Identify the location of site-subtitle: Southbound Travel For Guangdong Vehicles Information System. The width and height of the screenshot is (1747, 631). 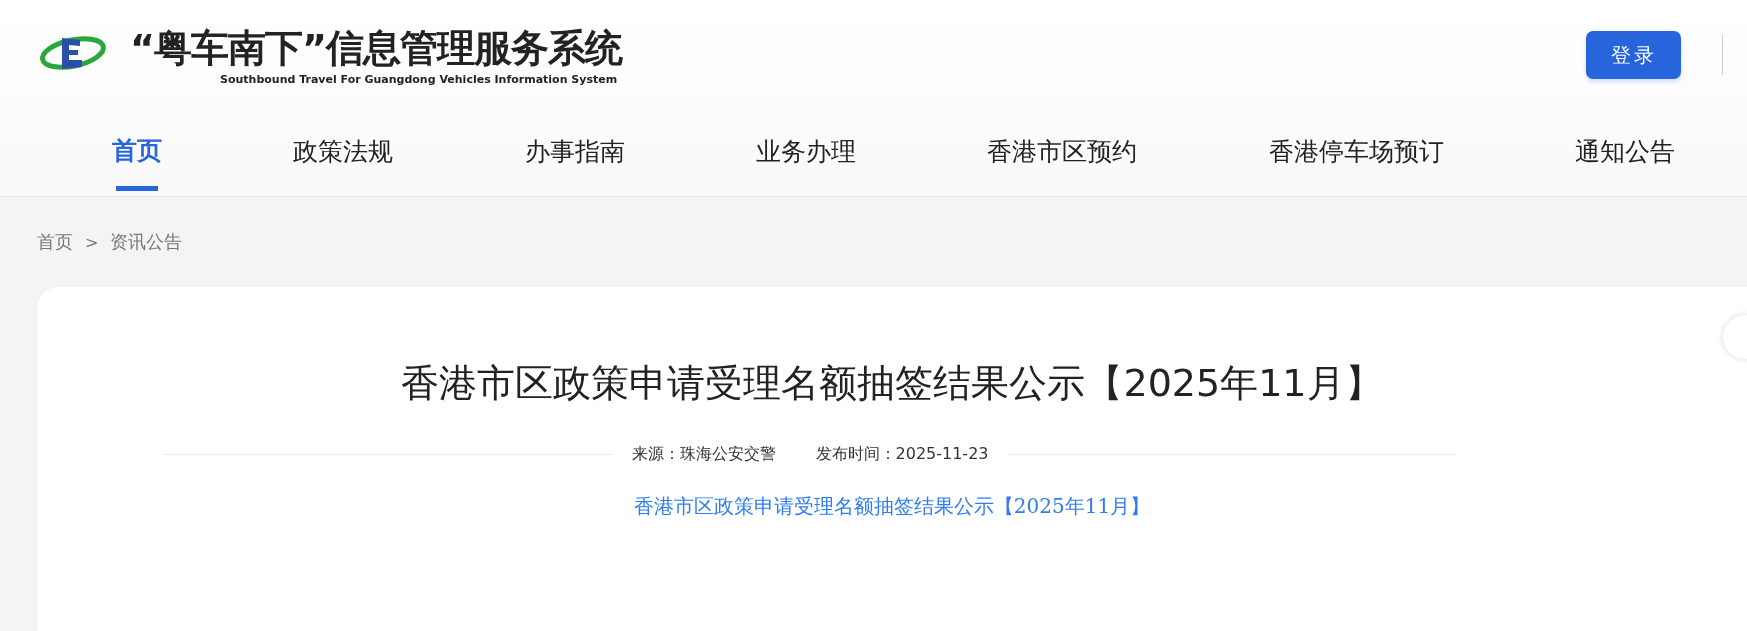
(419, 79).